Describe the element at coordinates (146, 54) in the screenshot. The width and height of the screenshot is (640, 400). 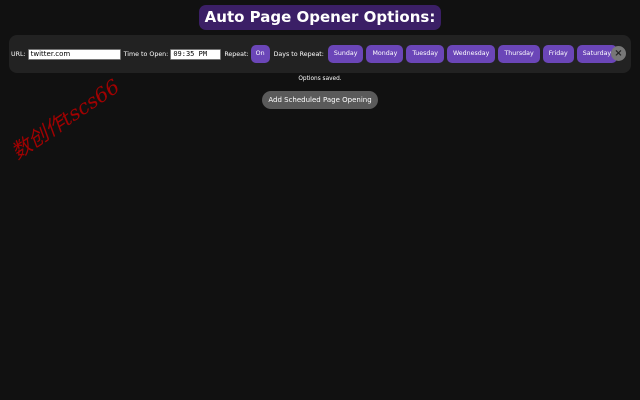
I see `time-label: Time to Open:` at that location.